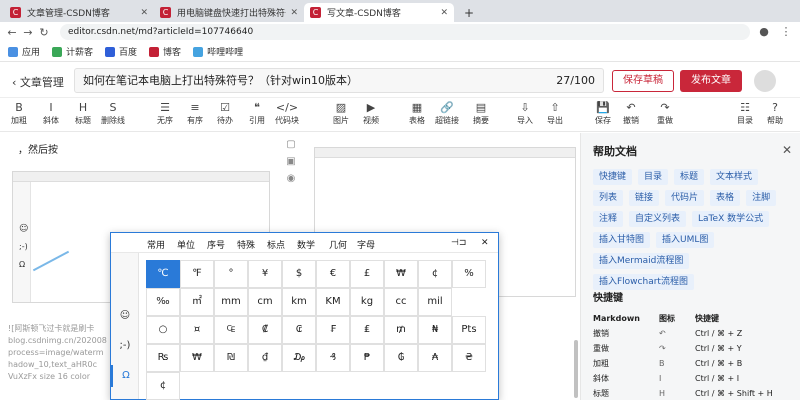 The height and width of the screenshot is (400, 800). I want to click on copy-icon: ▣, so click(291, 163).